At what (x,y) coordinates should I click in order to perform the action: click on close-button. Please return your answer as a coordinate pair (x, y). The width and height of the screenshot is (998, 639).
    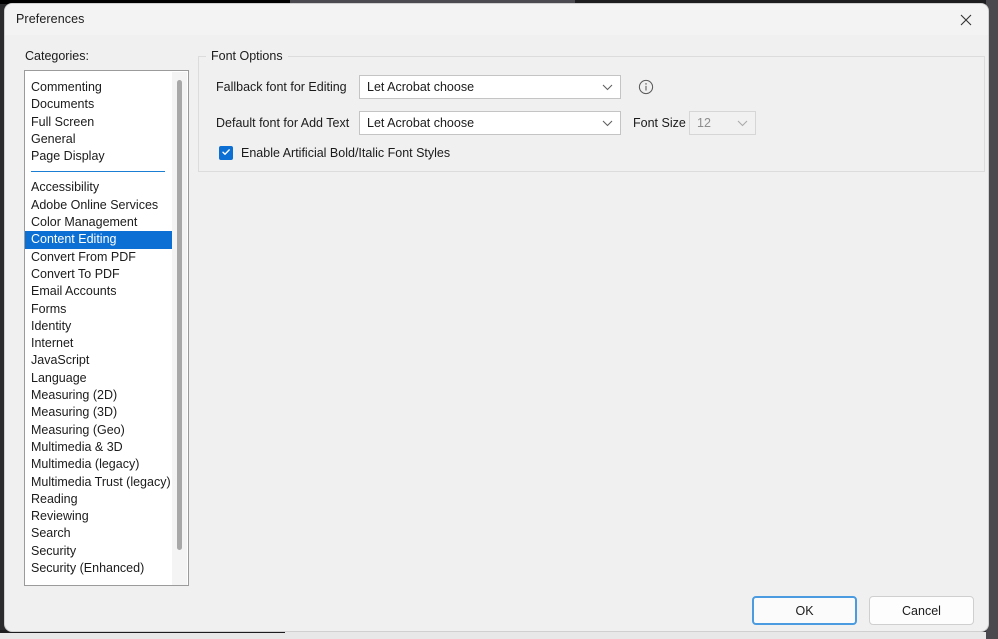
    Looking at the image, I should click on (965, 19).